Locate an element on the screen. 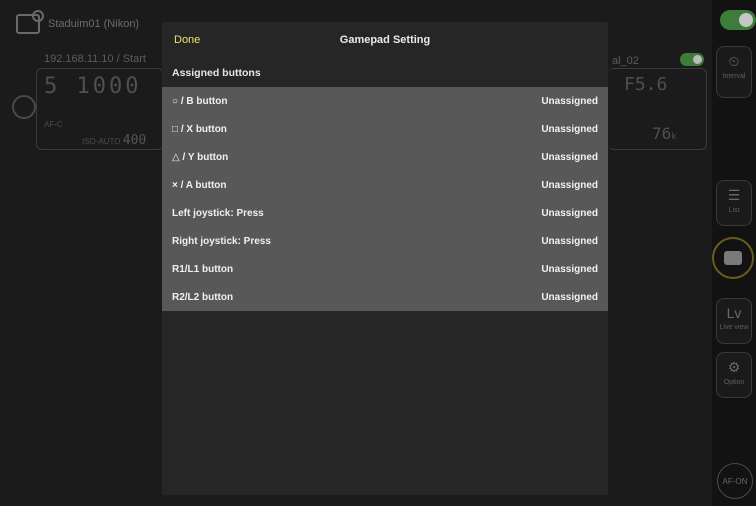 The height and width of the screenshot is (506, 756). list-label: List is located at coordinates (734, 210).